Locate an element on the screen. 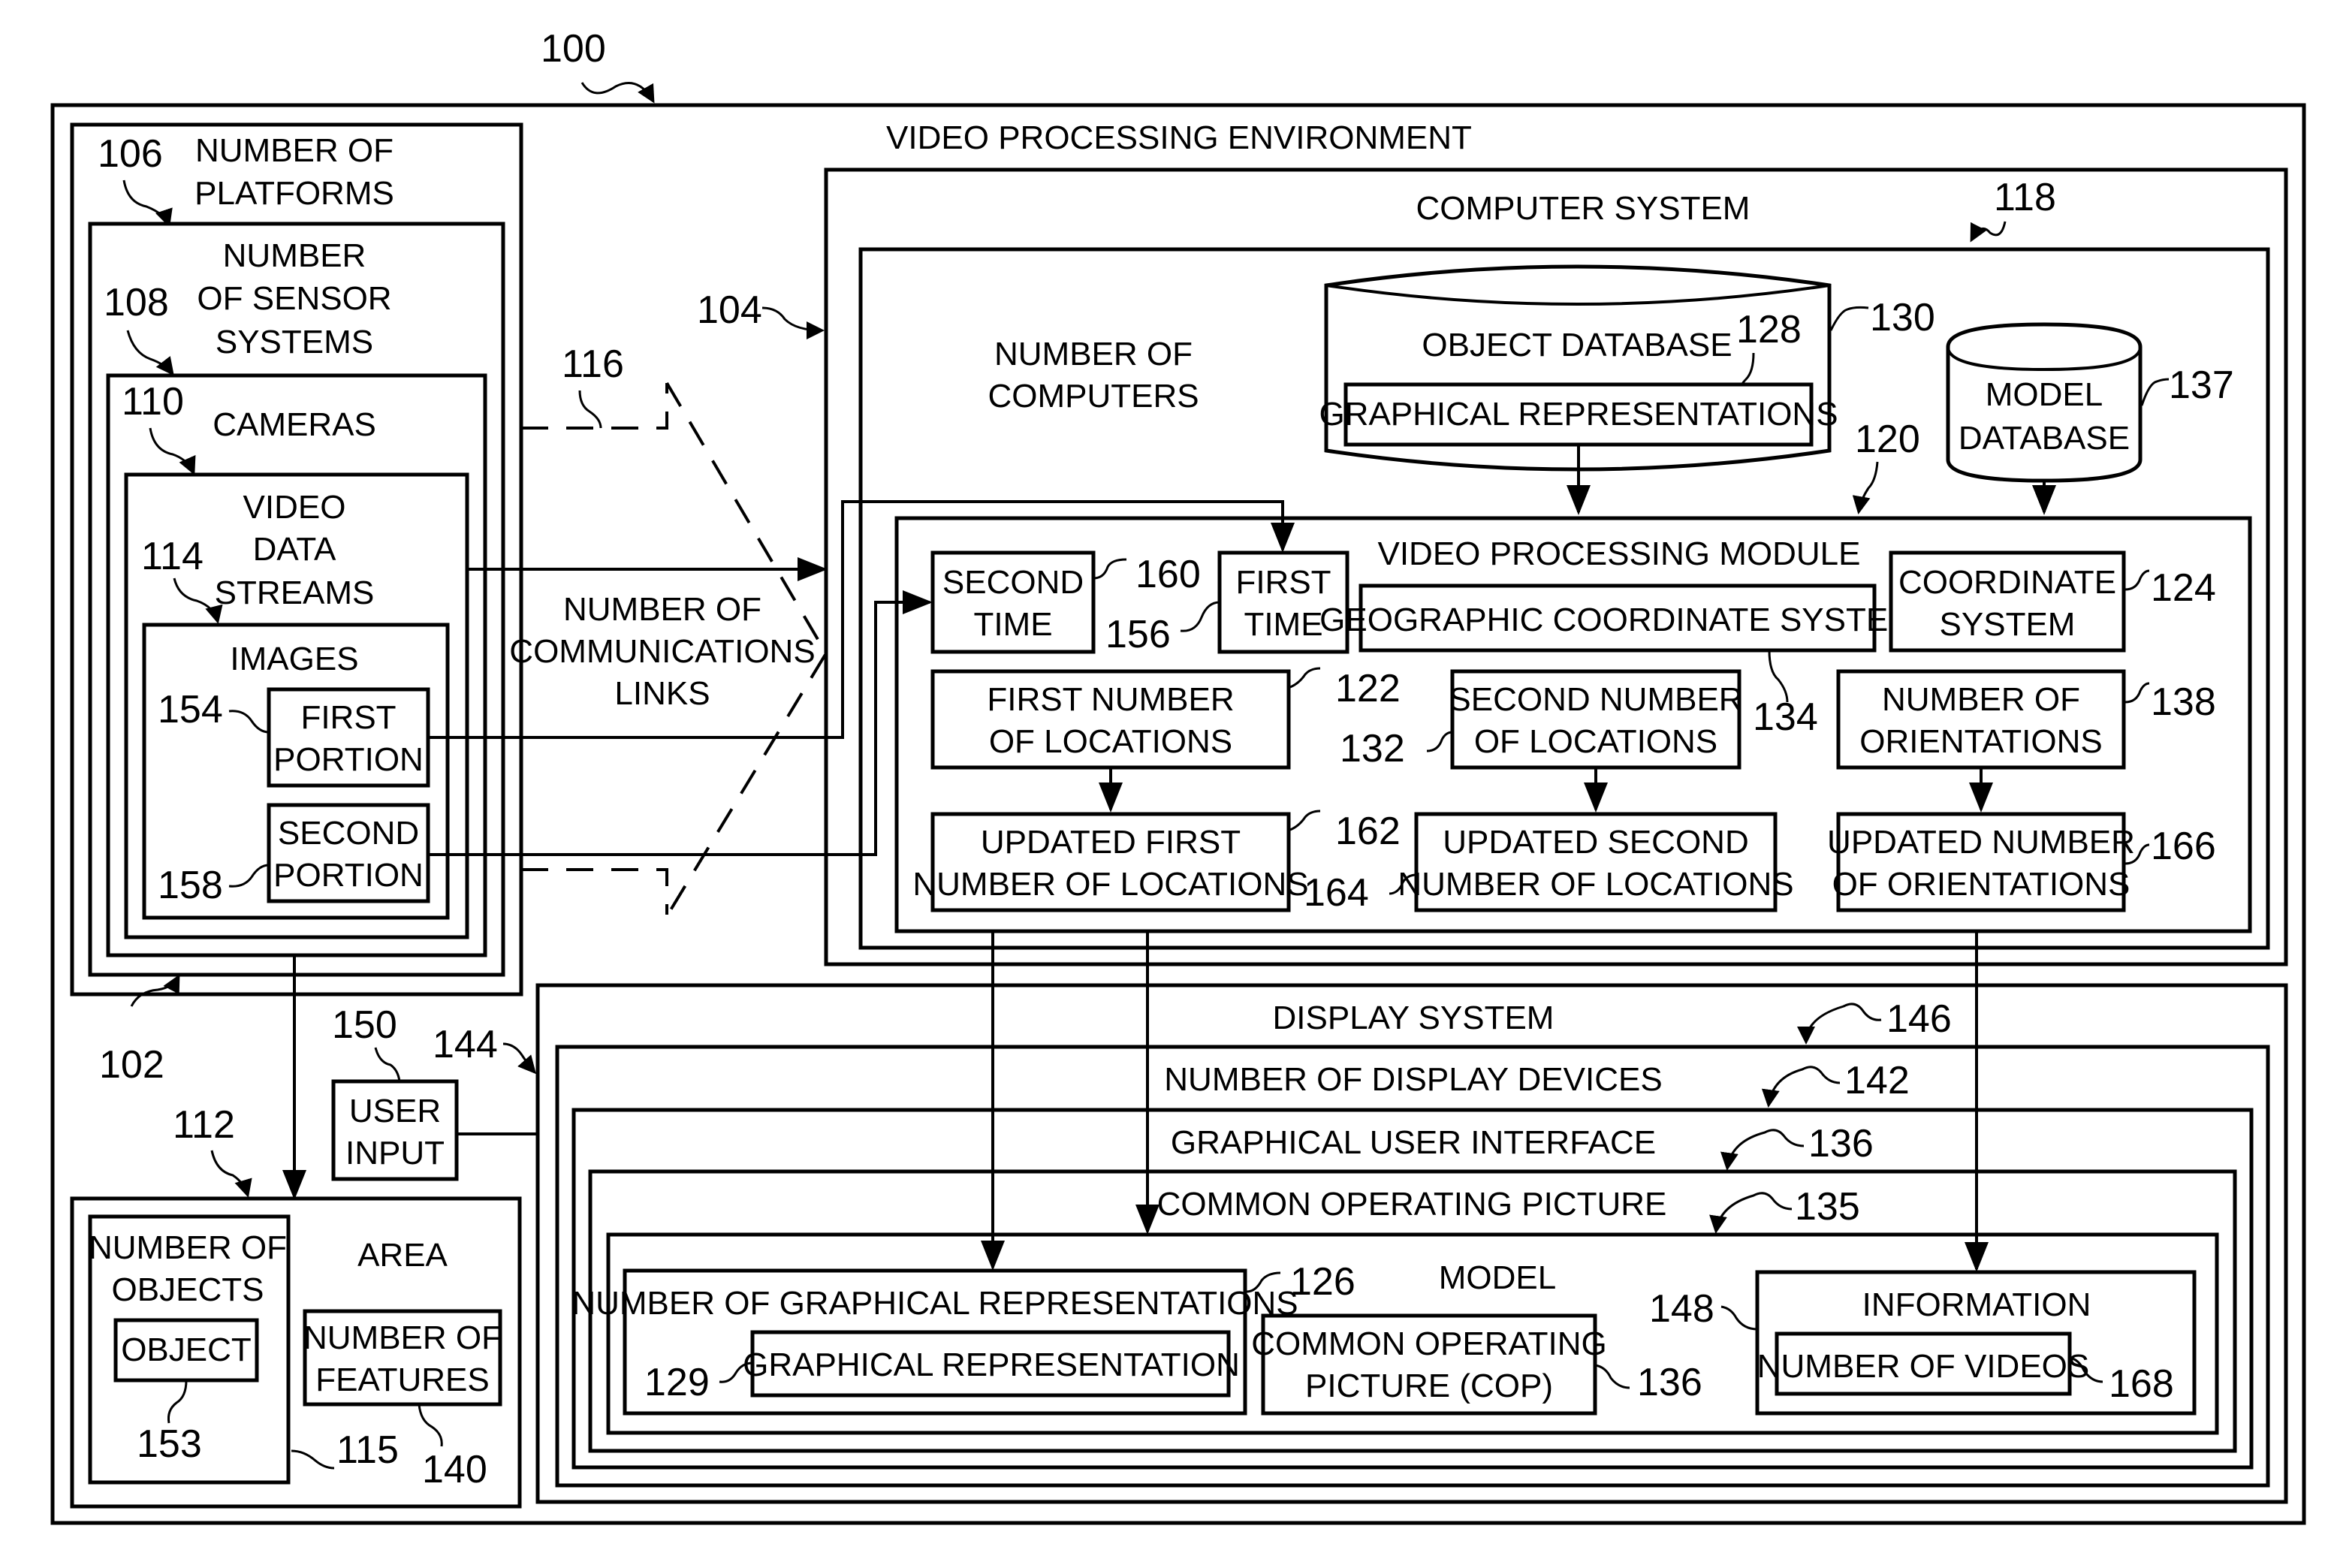  cameras-label: CAMERAS is located at coordinates (294, 425).